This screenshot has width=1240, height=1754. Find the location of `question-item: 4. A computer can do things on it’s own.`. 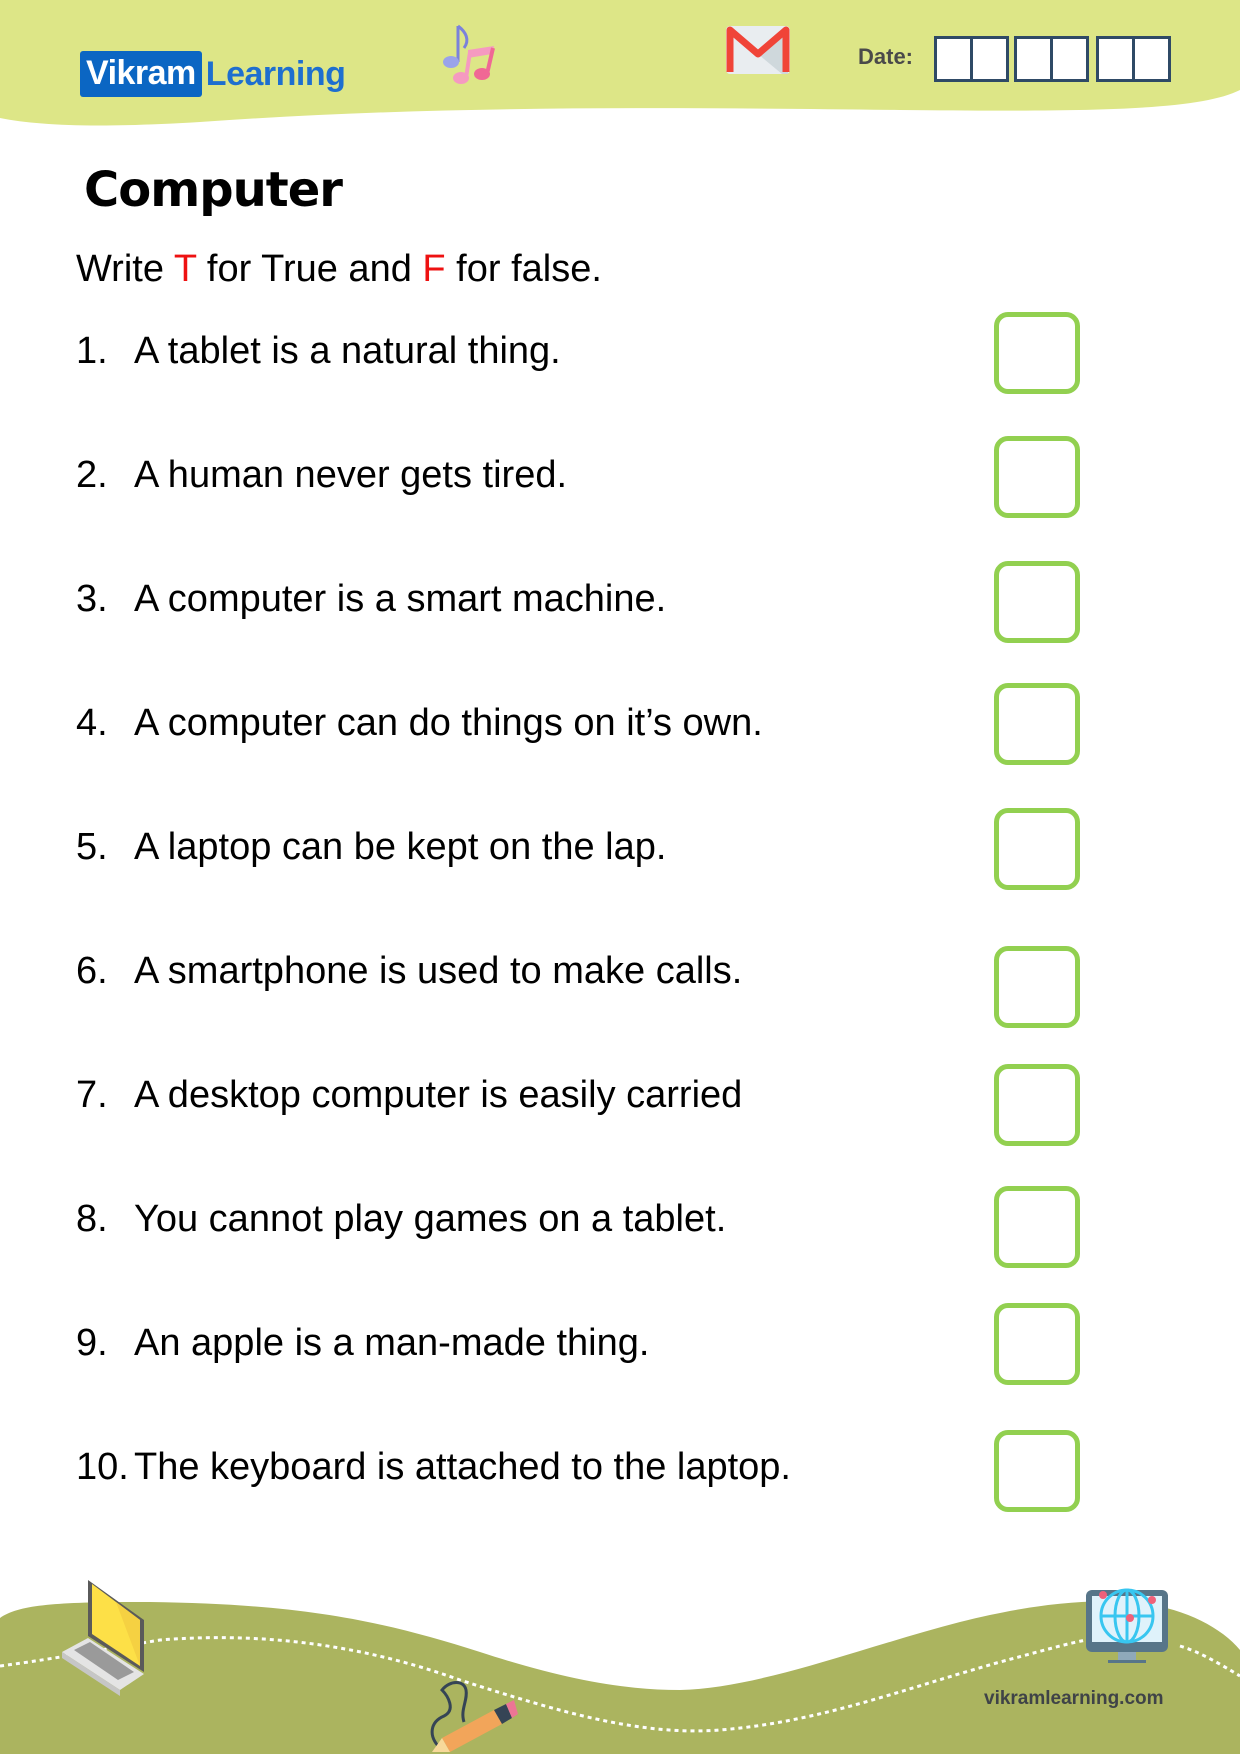

question-item: 4. A computer can do things on it’s own. is located at coordinates (419, 723).